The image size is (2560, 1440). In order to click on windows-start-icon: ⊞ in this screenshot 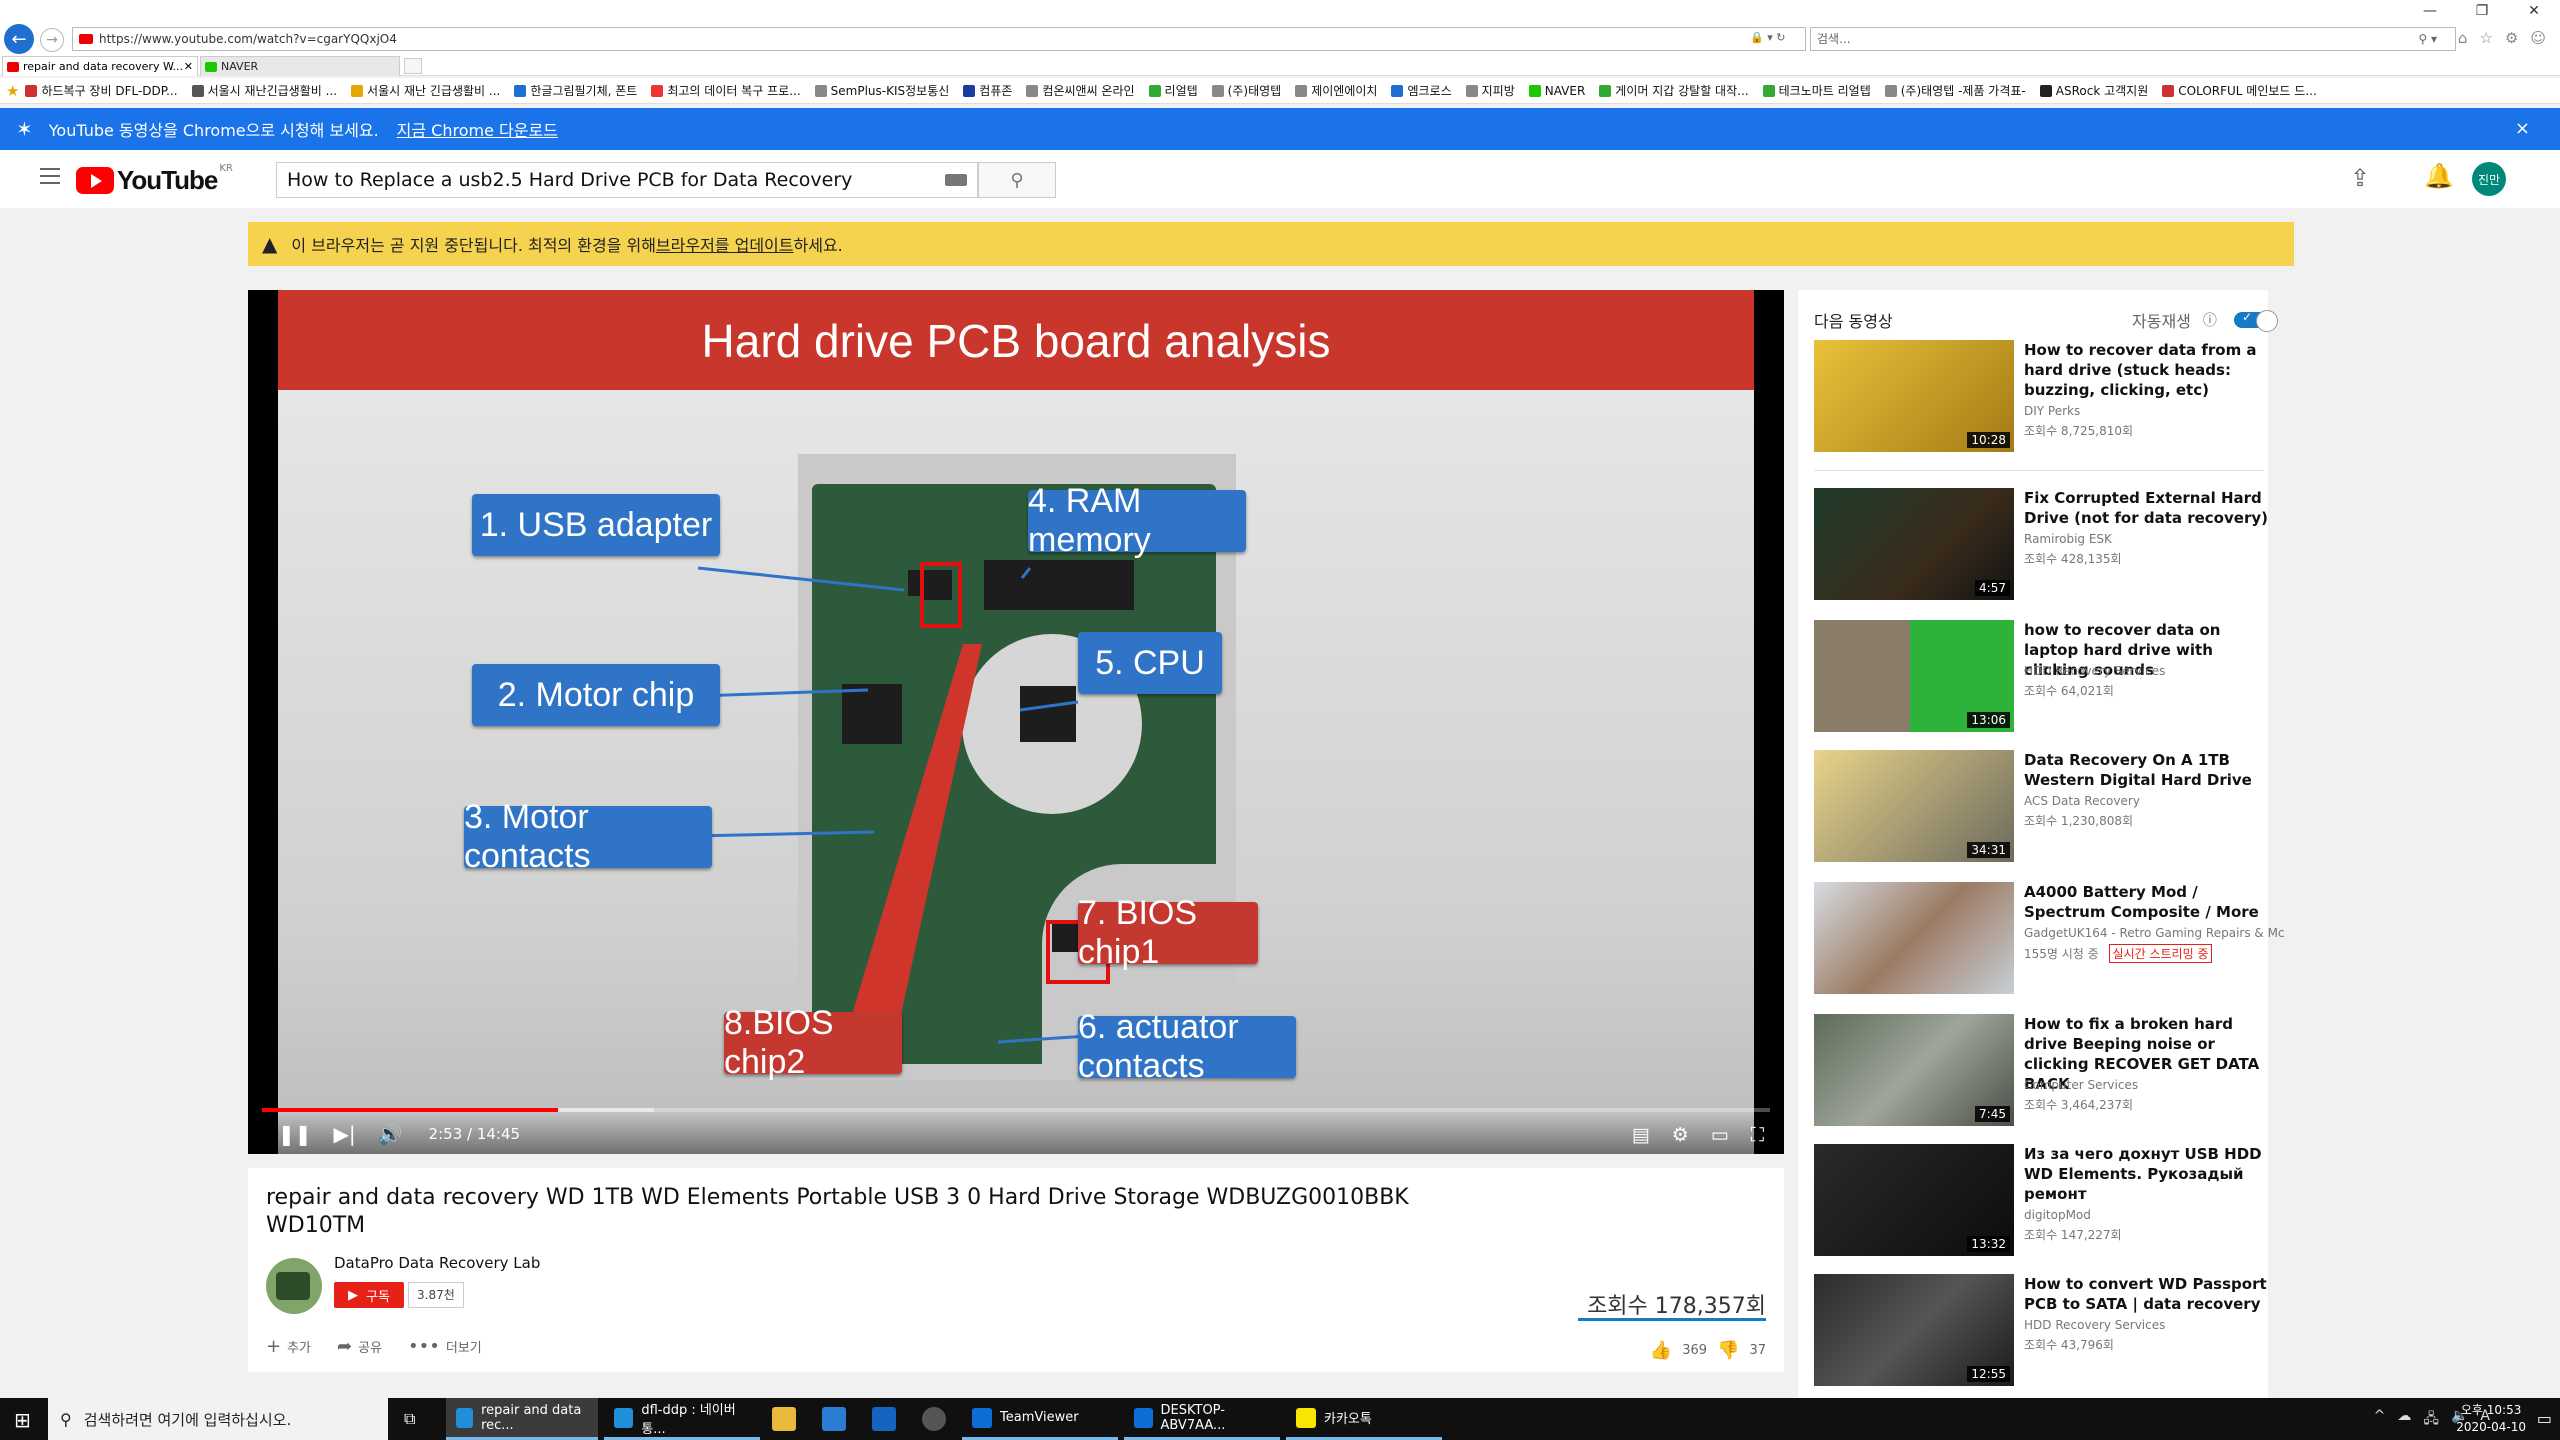, I will do `click(22, 1420)`.